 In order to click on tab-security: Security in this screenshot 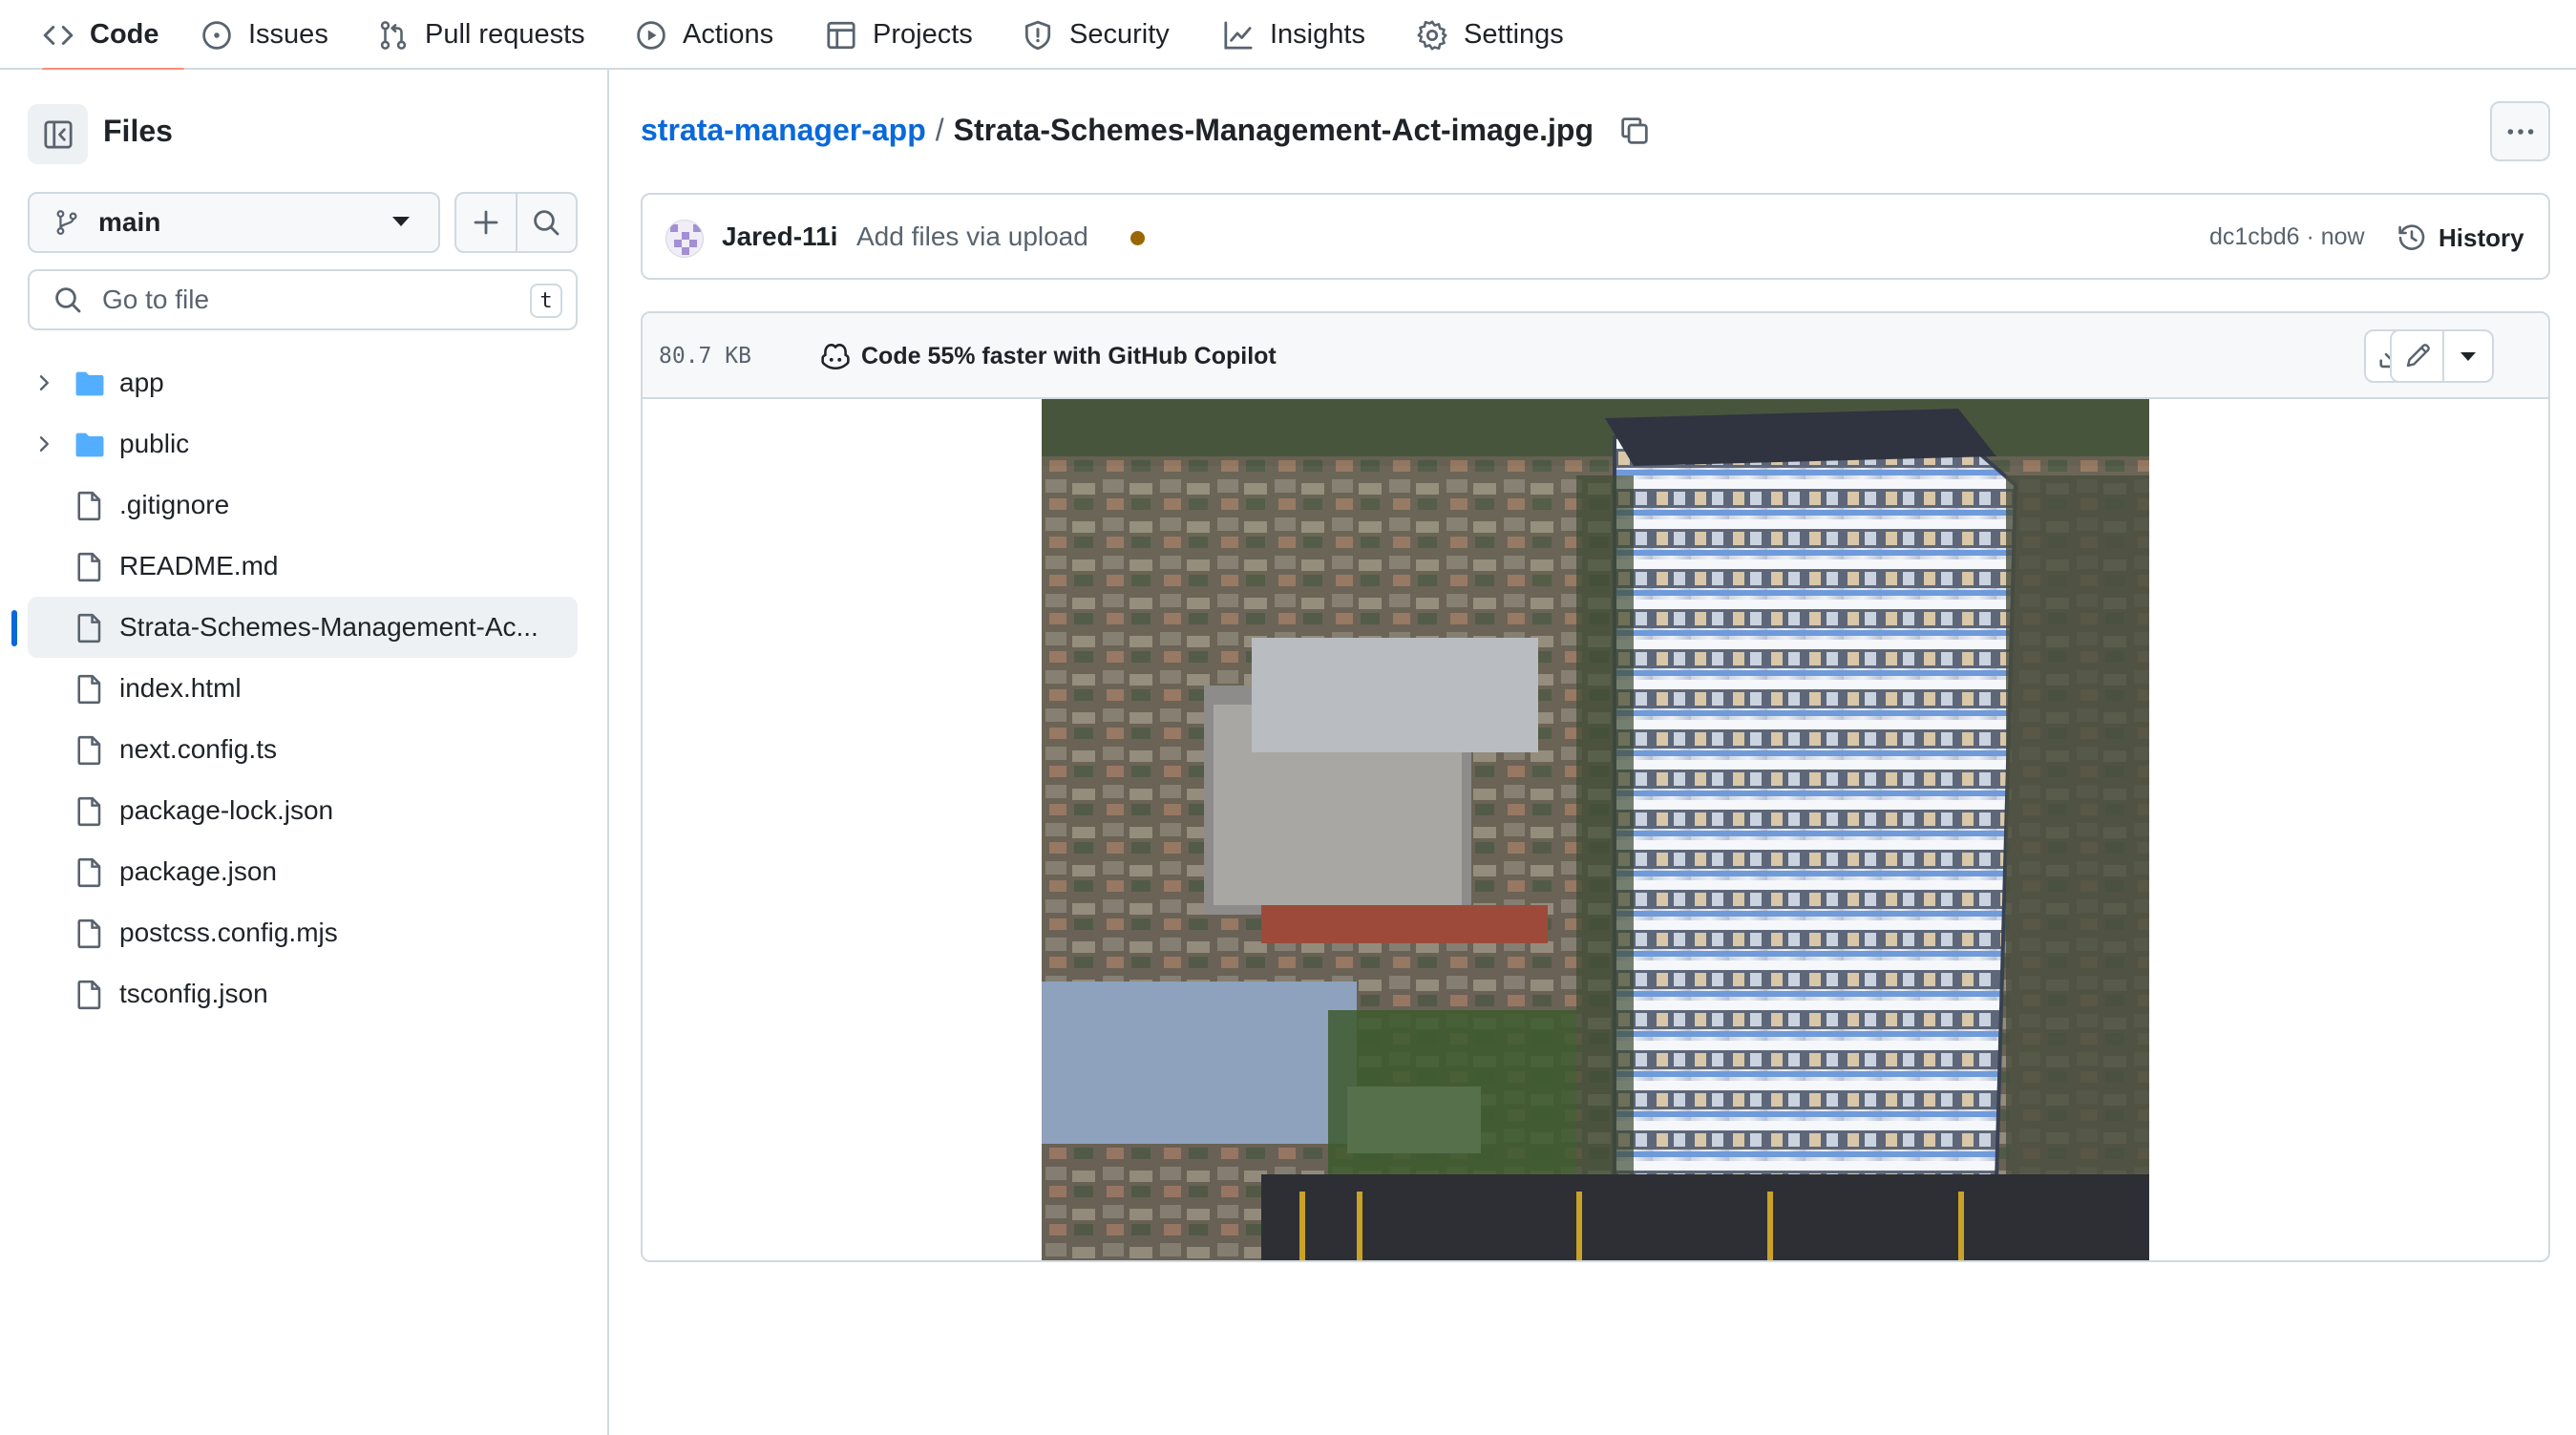, I will do `click(1095, 35)`.